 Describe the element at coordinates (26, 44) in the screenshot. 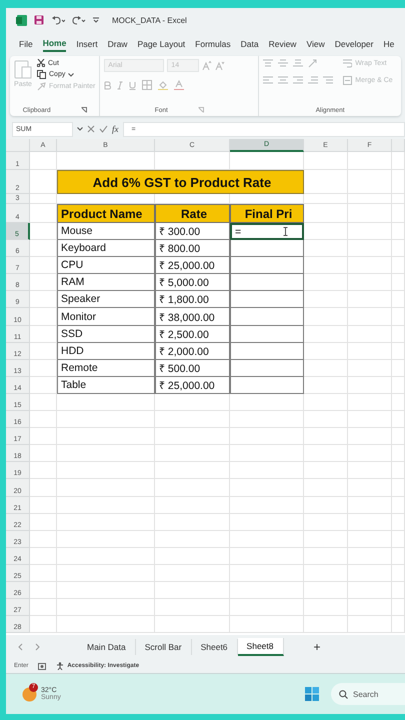

I see `menu-tab: File` at that location.